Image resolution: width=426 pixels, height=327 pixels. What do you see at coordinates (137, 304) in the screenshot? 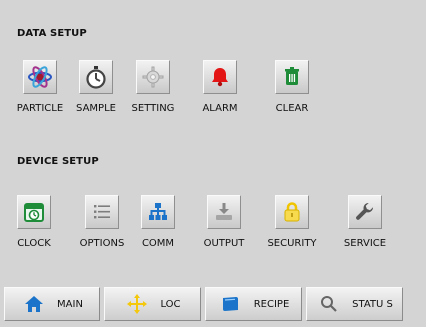
I see `move-arrows-icon` at bounding box center [137, 304].